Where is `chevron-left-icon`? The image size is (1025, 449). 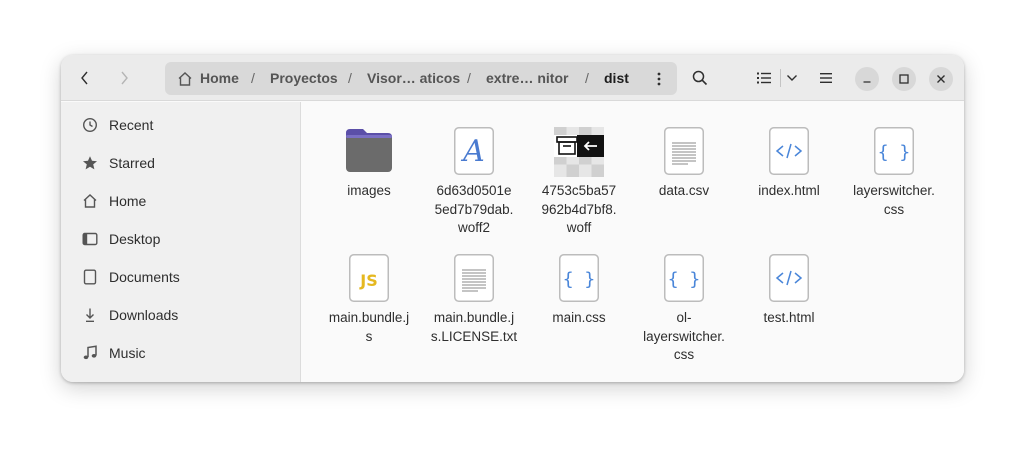
chevron-left-icon is located at coordinates (84, 78).